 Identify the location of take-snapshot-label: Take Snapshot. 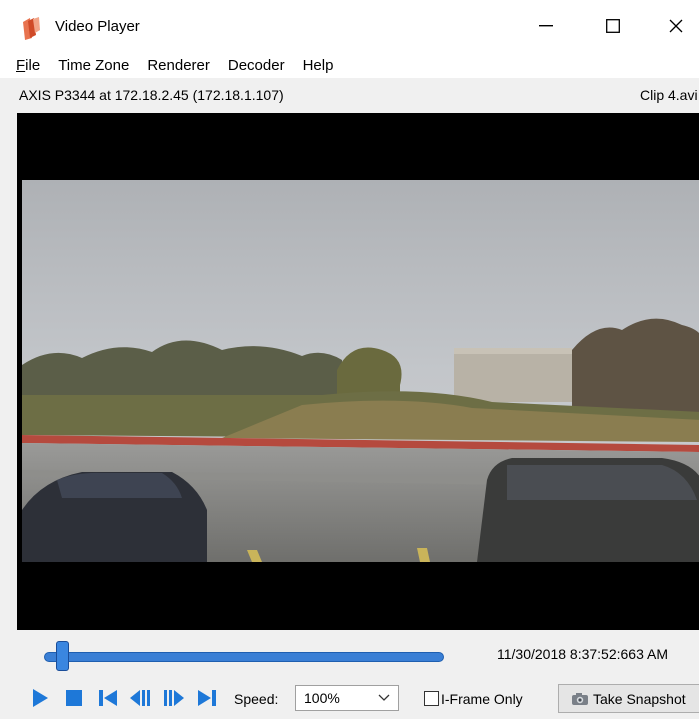
(639, 699).